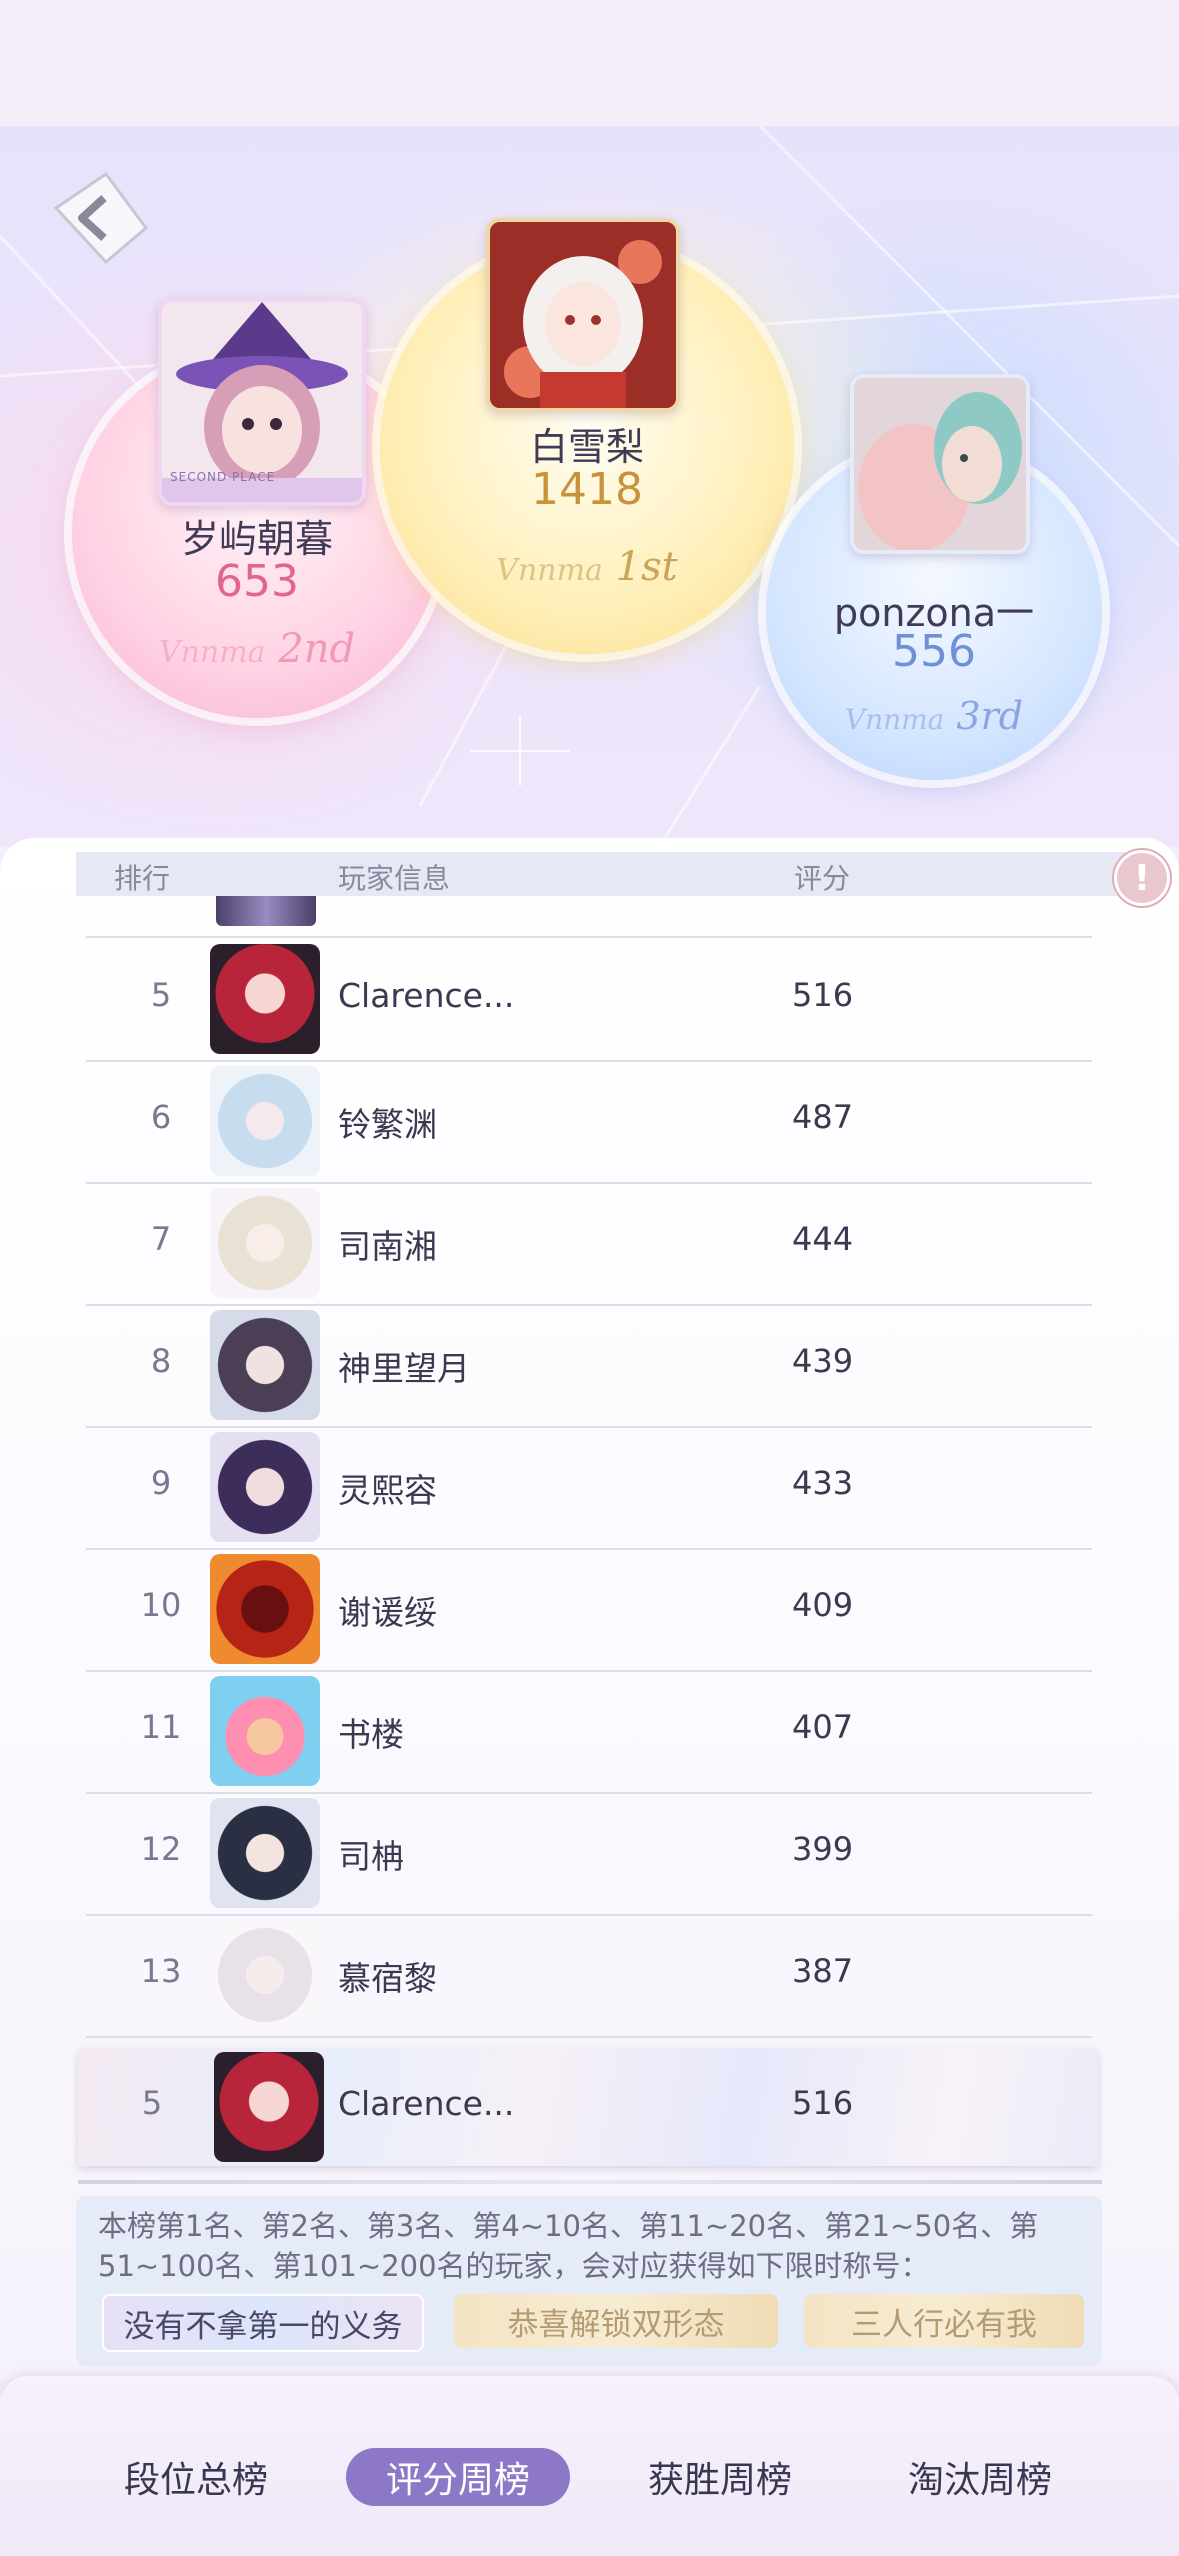  Describe the element at coordinates (616, 2321) in the screenshot. I see `reward-title-second: 恭喜解锁双形态` at that location.